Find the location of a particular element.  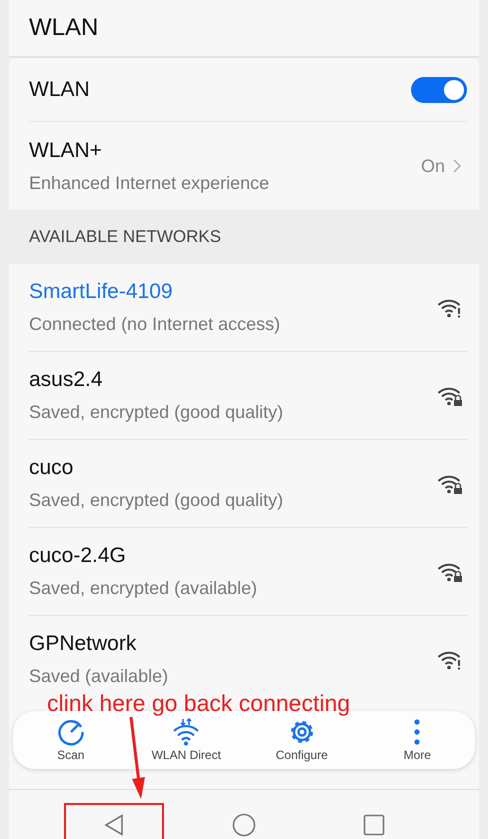

more-icon is located at coordinates (417, 732).